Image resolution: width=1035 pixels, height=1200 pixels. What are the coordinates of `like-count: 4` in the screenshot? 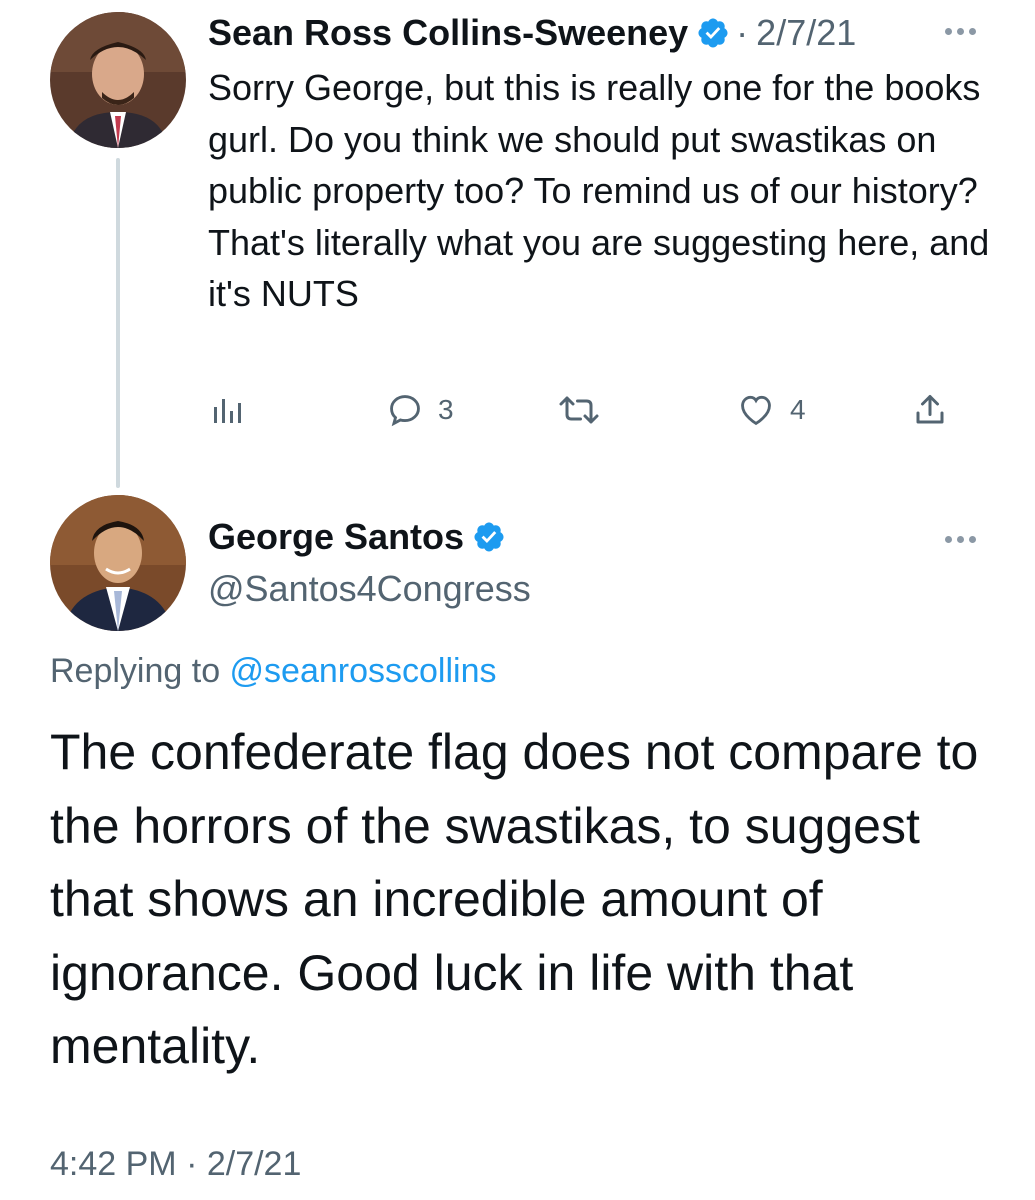 It's located at (798, 409).